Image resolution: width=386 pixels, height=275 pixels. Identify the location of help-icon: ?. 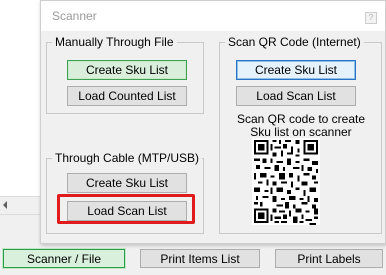
(371, 18).